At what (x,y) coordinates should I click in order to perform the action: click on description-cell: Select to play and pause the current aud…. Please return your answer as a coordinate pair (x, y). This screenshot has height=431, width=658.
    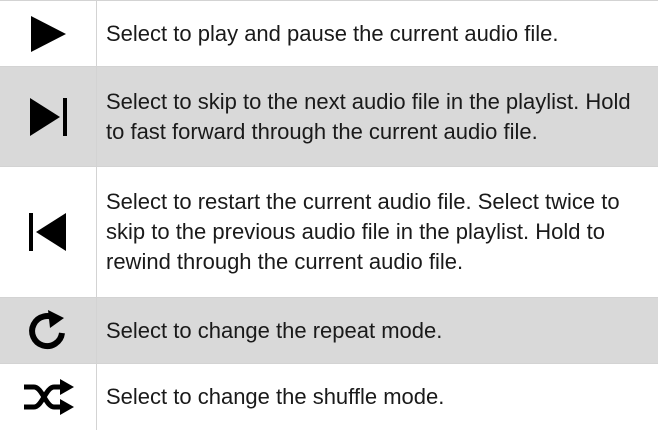
    Looking at the image, I should click on (377, 34).